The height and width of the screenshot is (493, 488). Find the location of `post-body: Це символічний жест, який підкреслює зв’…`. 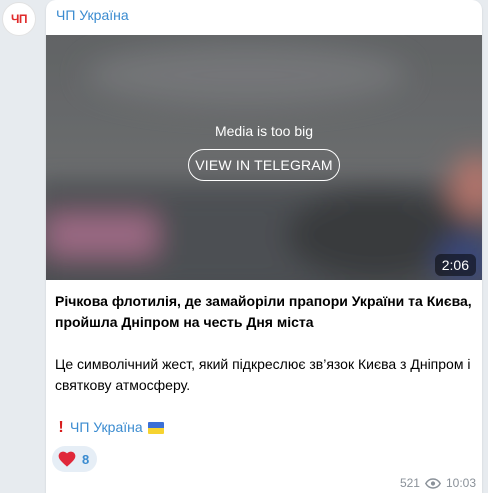

post-body: Це символічний жест, який підкреслює зв’… is located at coordinates (263, 374).